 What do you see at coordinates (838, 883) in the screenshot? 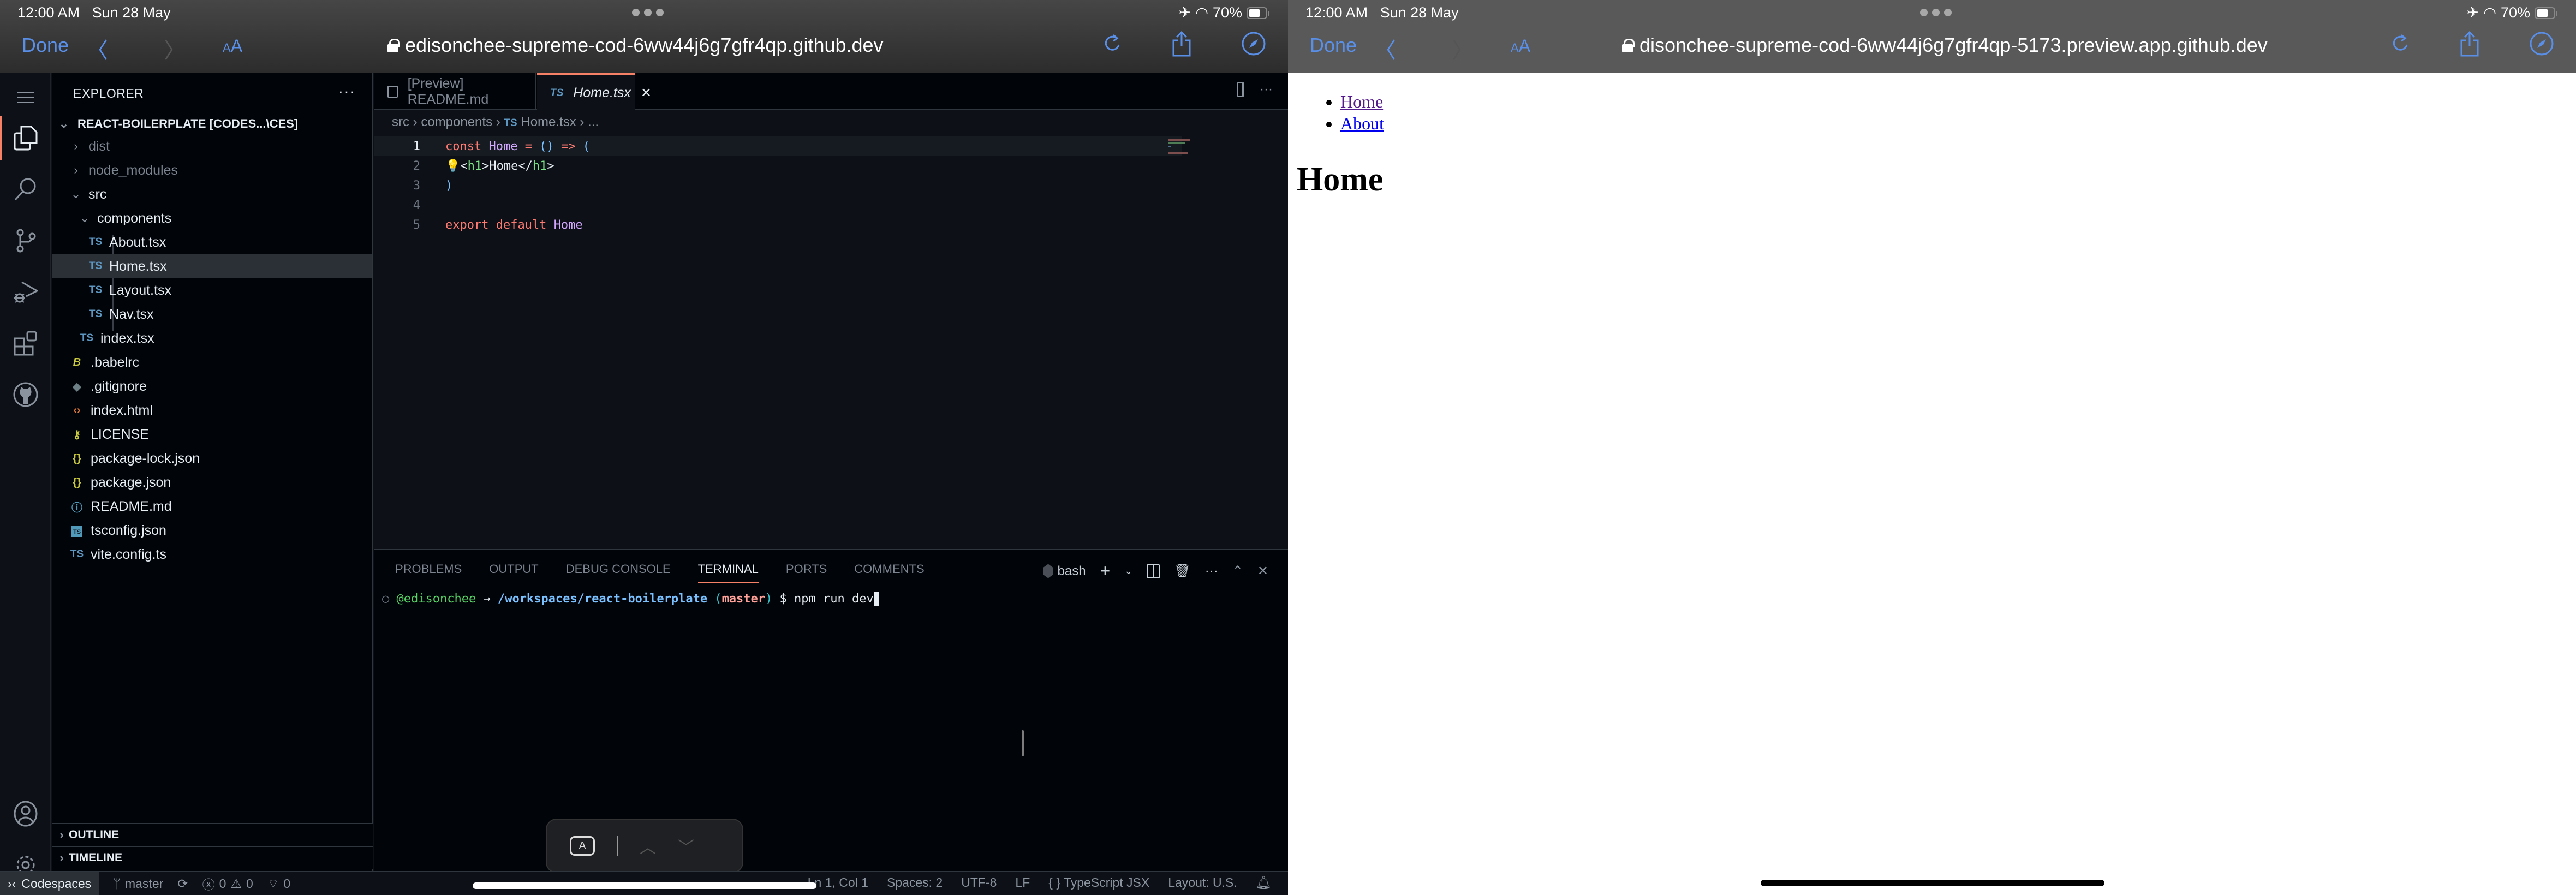
I see `cursor-position: Ln 1, Col 1` at bounding box center [838, 883].